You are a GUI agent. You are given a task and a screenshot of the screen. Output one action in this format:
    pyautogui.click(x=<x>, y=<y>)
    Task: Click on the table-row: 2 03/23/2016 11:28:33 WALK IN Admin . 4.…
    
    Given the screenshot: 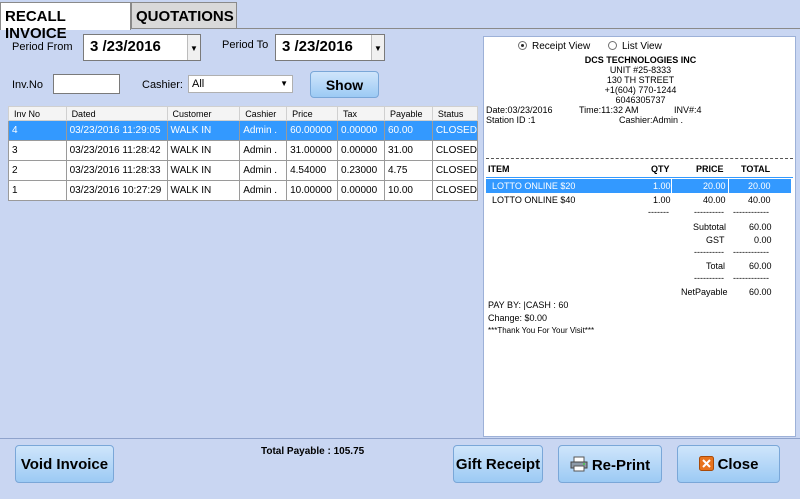 What is the action you would take?
    pyautogui.click(x=243, y=170)
    